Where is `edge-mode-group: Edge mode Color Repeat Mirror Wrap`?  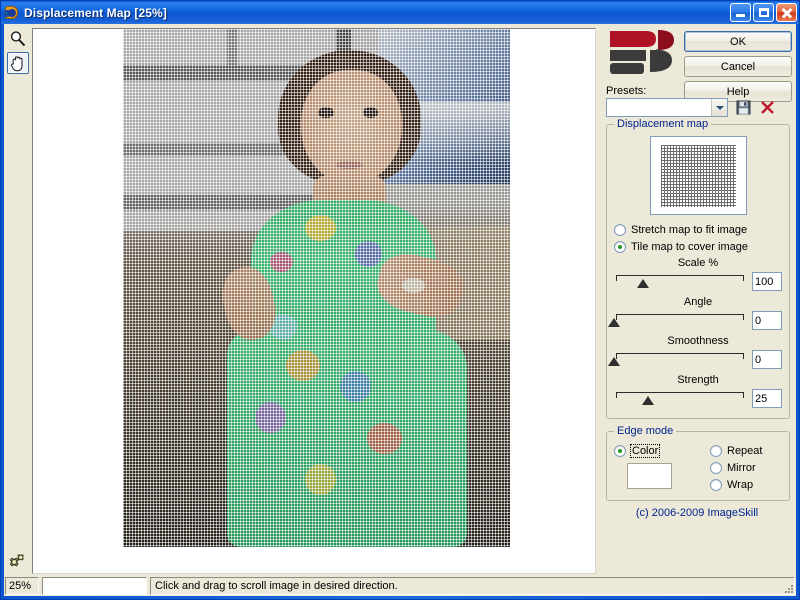 edge-mode-group: Edge mode Color Repeat Mirror Wrap is located at coordinates (698, 463).